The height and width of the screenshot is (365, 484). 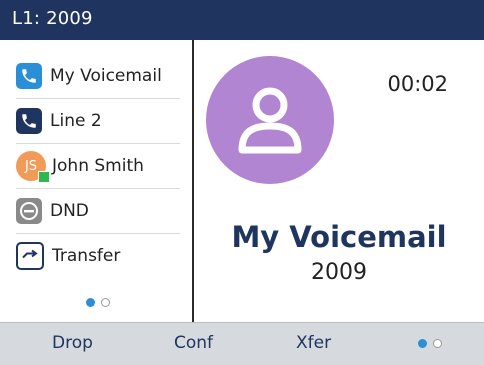 What do you see at coordinates (29, 211) in the screenshot?
I see `dnd-icon` at bounding box center [29, 211].